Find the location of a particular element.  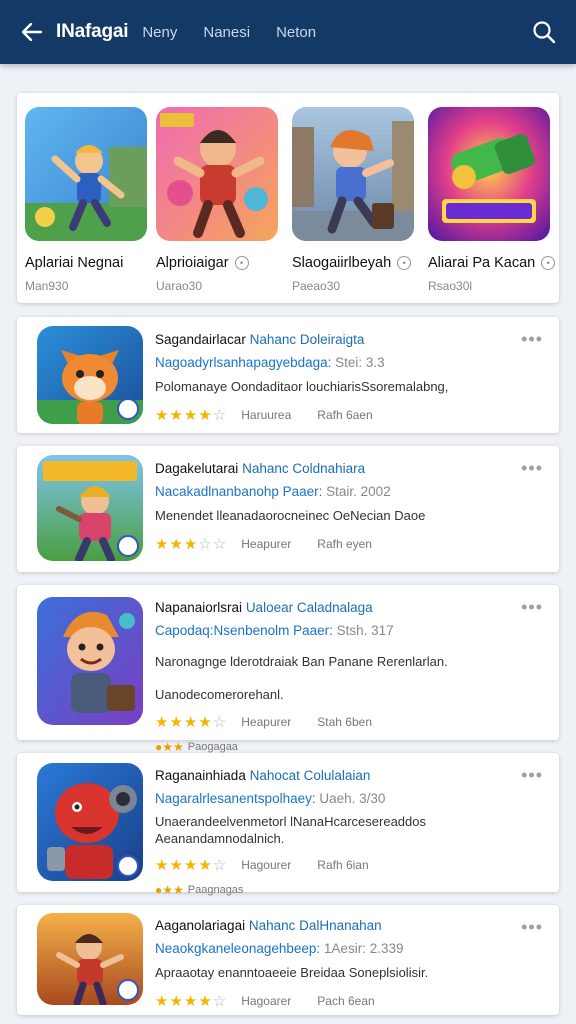

rating-extra: Rafh eyen is located at coordinates (344, 544).